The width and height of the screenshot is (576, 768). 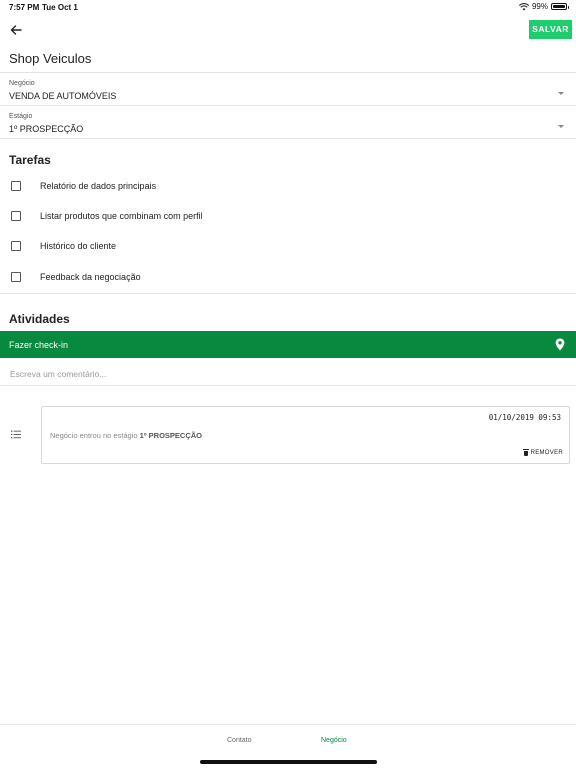 I want to click on map-pin-icon, so click(x=560, y=344).